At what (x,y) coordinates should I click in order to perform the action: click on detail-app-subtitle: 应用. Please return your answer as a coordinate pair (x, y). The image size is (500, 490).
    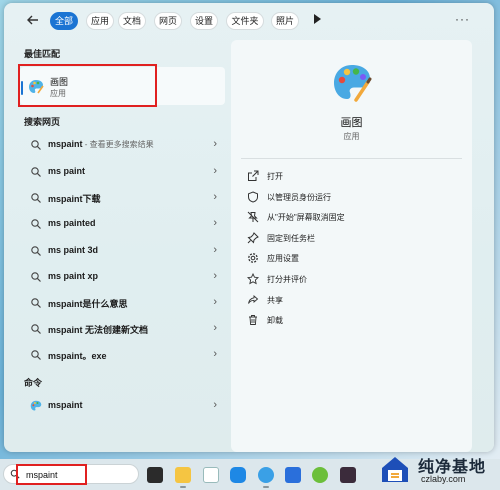
    Looking at the image, I should click on (351, 136).